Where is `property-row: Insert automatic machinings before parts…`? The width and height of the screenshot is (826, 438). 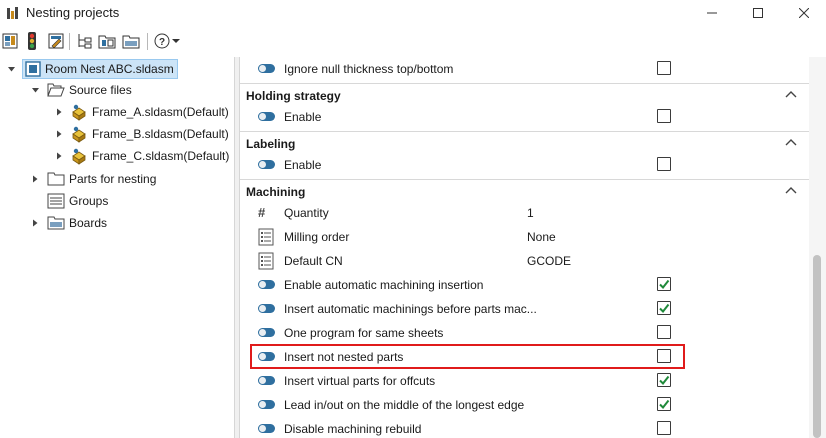
property-row: Insert automatic machinings before parts… is located at coordinates (524, 309).